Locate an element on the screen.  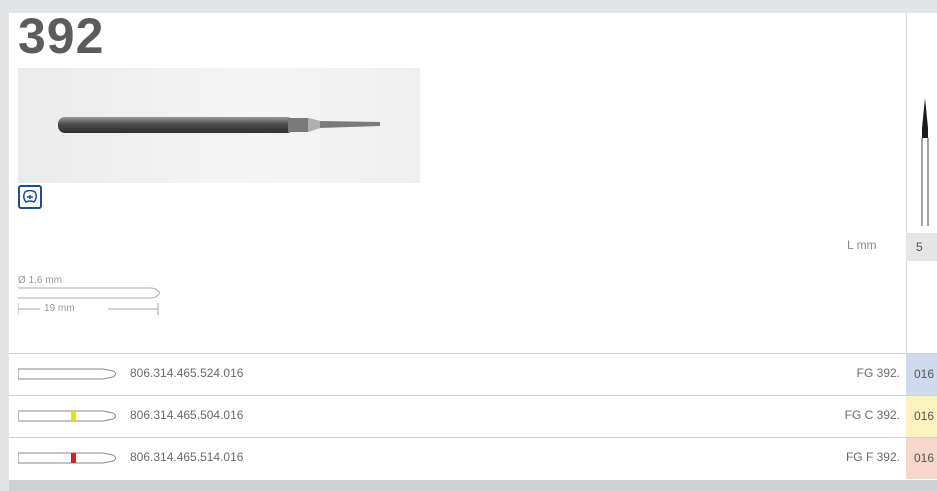
order-number: 806.314.465.524.016 is located at coordinates (187, 373).